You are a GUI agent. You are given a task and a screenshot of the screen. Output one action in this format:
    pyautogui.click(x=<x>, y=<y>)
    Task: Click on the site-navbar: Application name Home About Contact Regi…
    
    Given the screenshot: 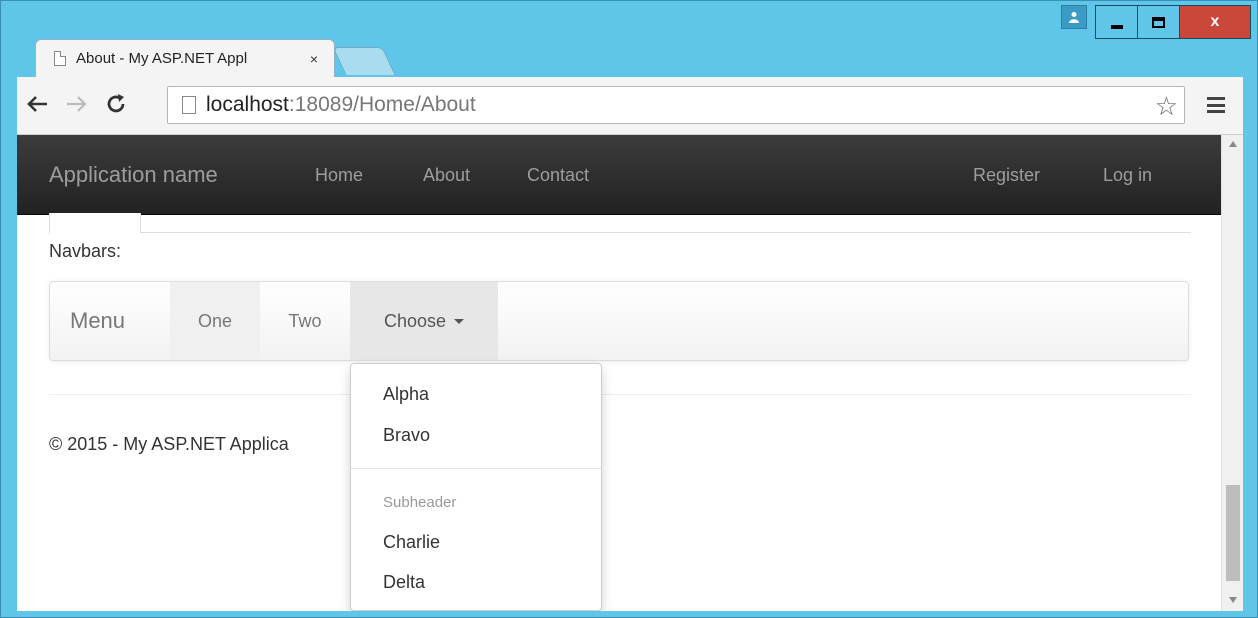 What is the action you would take?
    pyautogui.click(x=619, y=175)
    